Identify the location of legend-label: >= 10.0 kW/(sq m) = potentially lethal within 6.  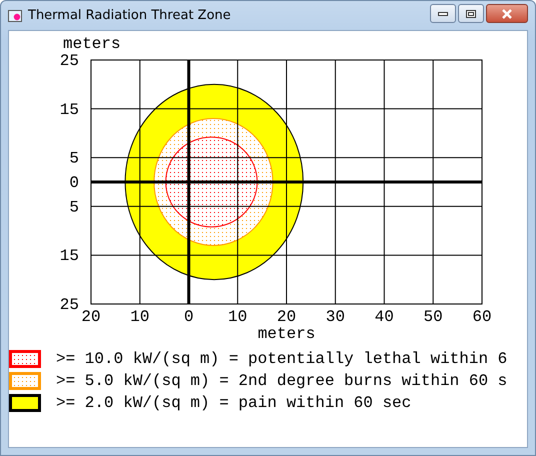
(282, 359).